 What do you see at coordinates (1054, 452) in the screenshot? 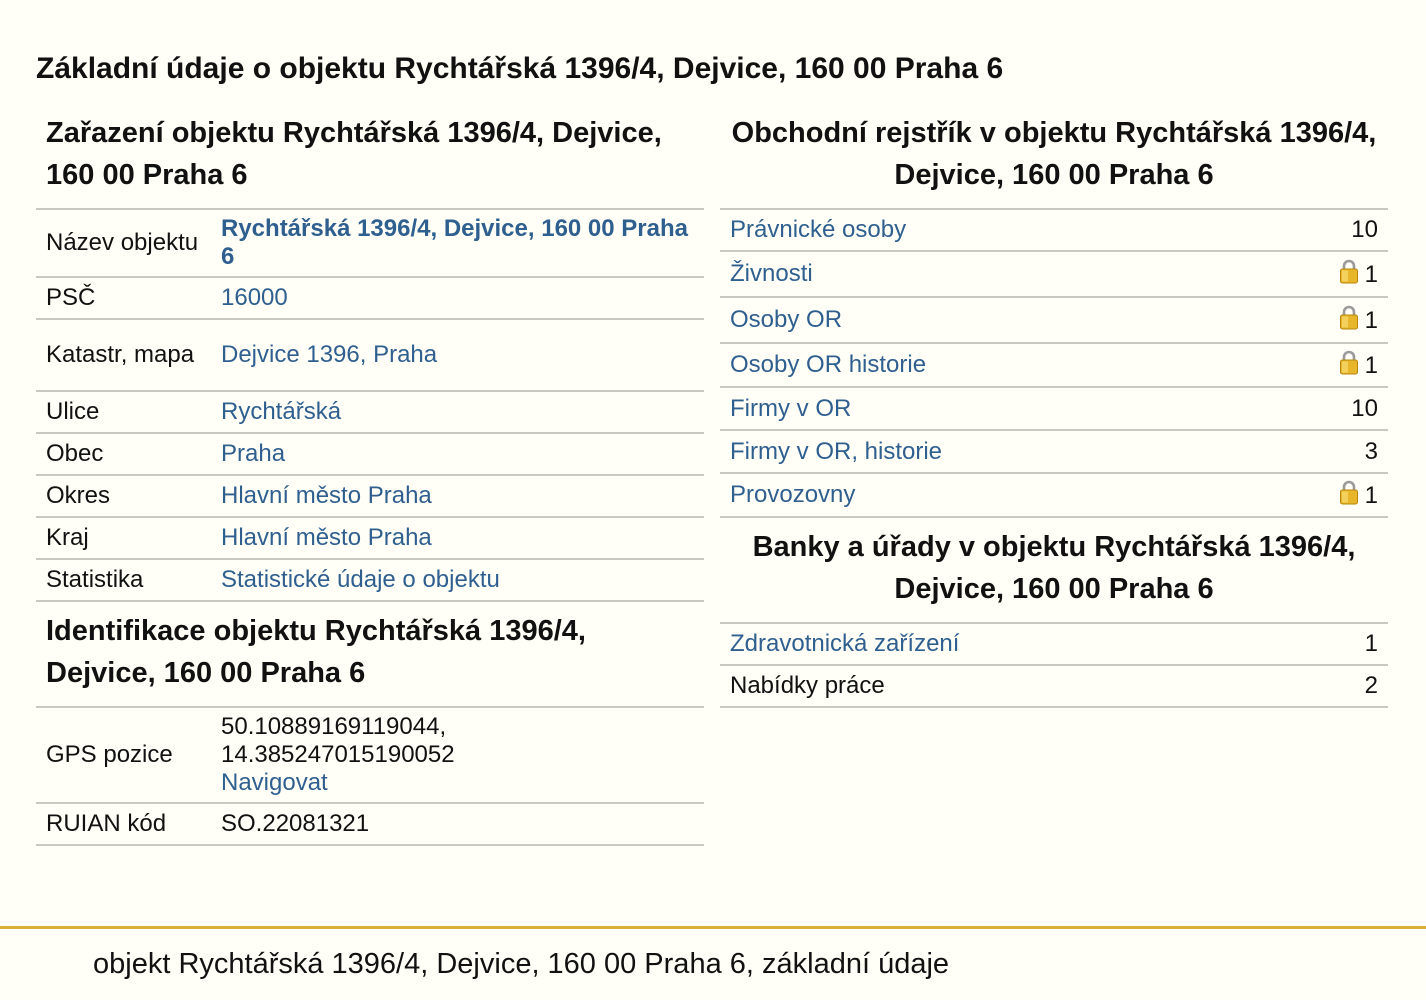
I see `table-row: Firmy v OR, historie 3` at bounding box center [1054, 452].